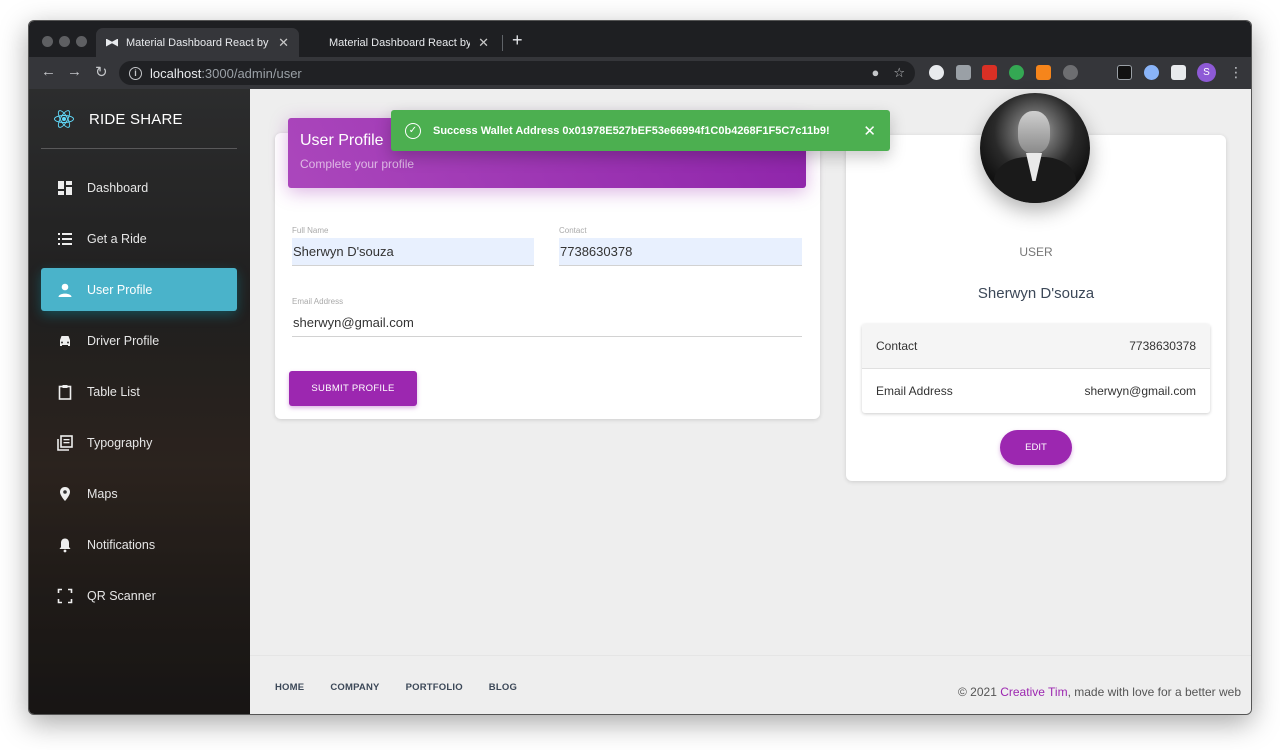 The height and width of the screenshot is (750, 1280). I want to click on list-icon, so click(65, 239).